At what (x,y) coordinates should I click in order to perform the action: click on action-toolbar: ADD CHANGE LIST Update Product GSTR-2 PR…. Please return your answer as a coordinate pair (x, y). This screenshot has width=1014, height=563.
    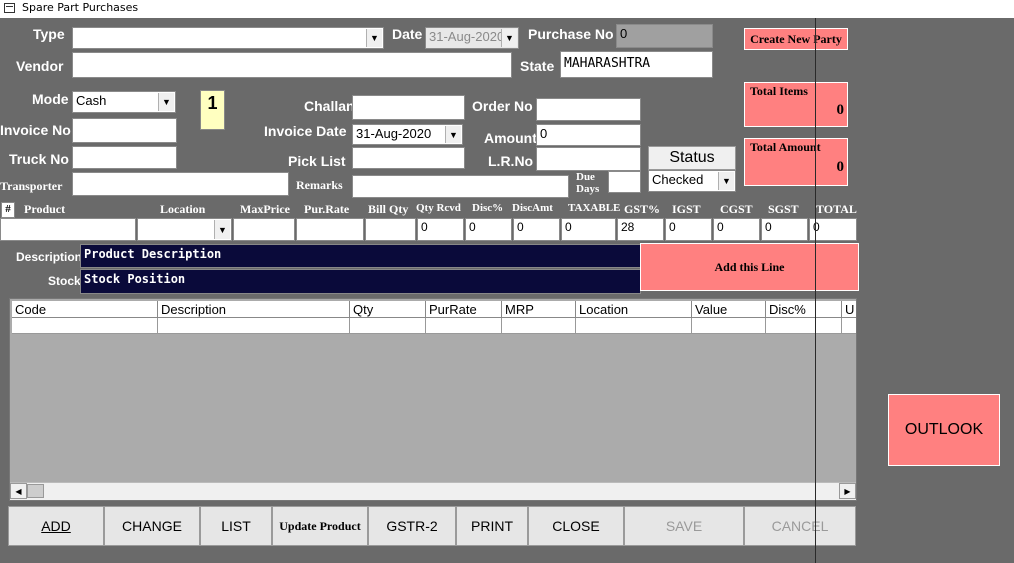
    Looking at the image, I should click on (432, 526).